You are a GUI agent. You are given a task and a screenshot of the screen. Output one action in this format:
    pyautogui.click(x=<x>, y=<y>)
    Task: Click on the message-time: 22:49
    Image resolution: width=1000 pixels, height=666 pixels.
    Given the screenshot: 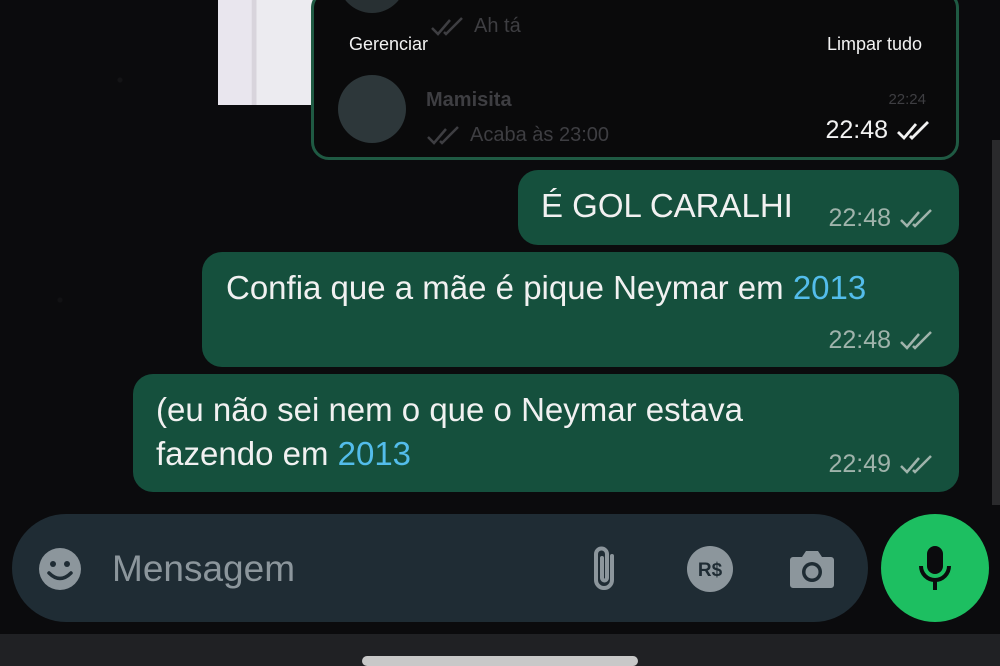 What is the action you would take?
    pyautogui.click(x=859, y=464)
    